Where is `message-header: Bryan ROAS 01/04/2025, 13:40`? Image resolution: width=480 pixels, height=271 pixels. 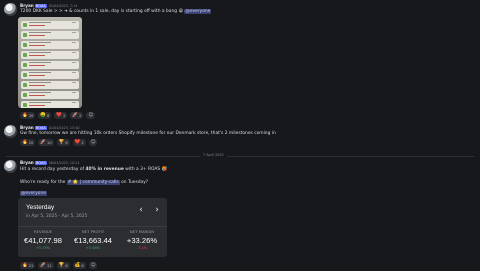
message-header: Bryan ROAS 01/04/2025, 13:40 is located at coordinates (49, 127).